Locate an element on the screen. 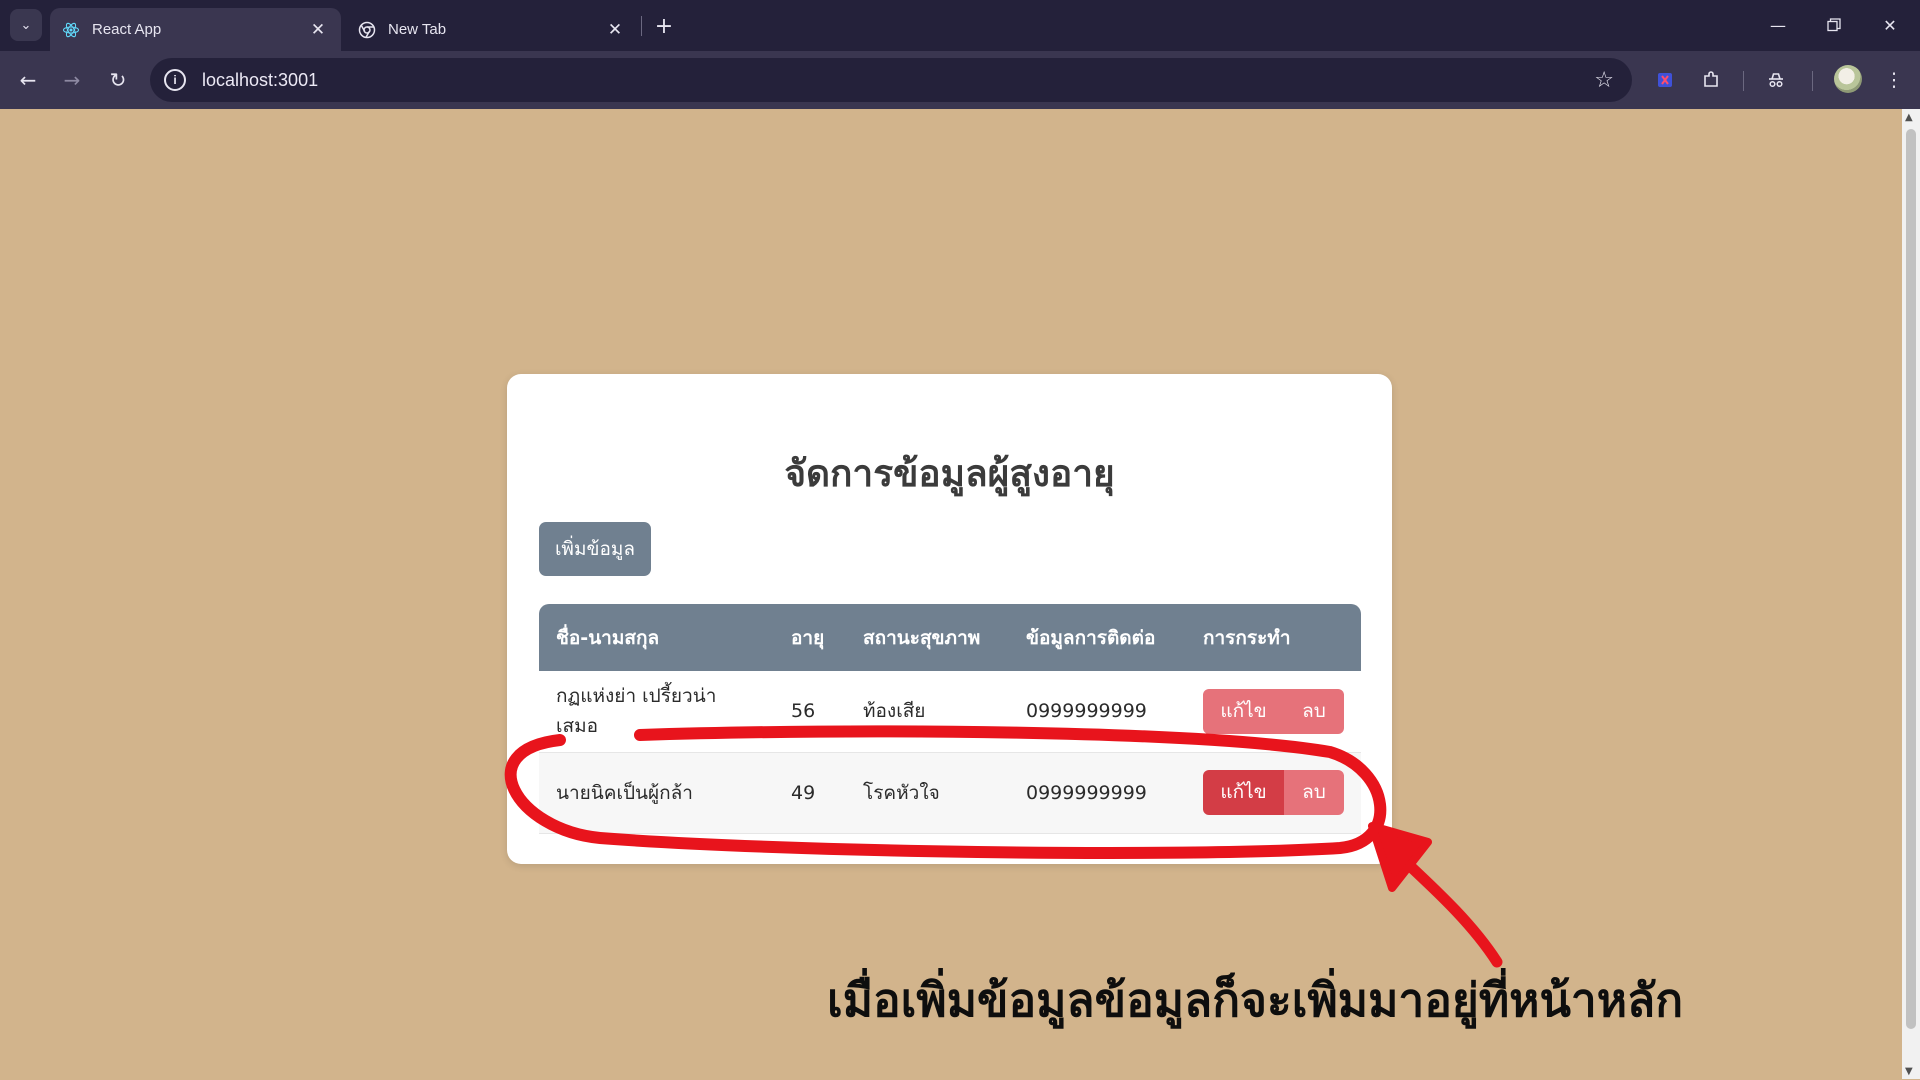 The width and height of the screenshot is (1920, 1080). address-url: localhost:3001 is located at coordinates (898, 80).